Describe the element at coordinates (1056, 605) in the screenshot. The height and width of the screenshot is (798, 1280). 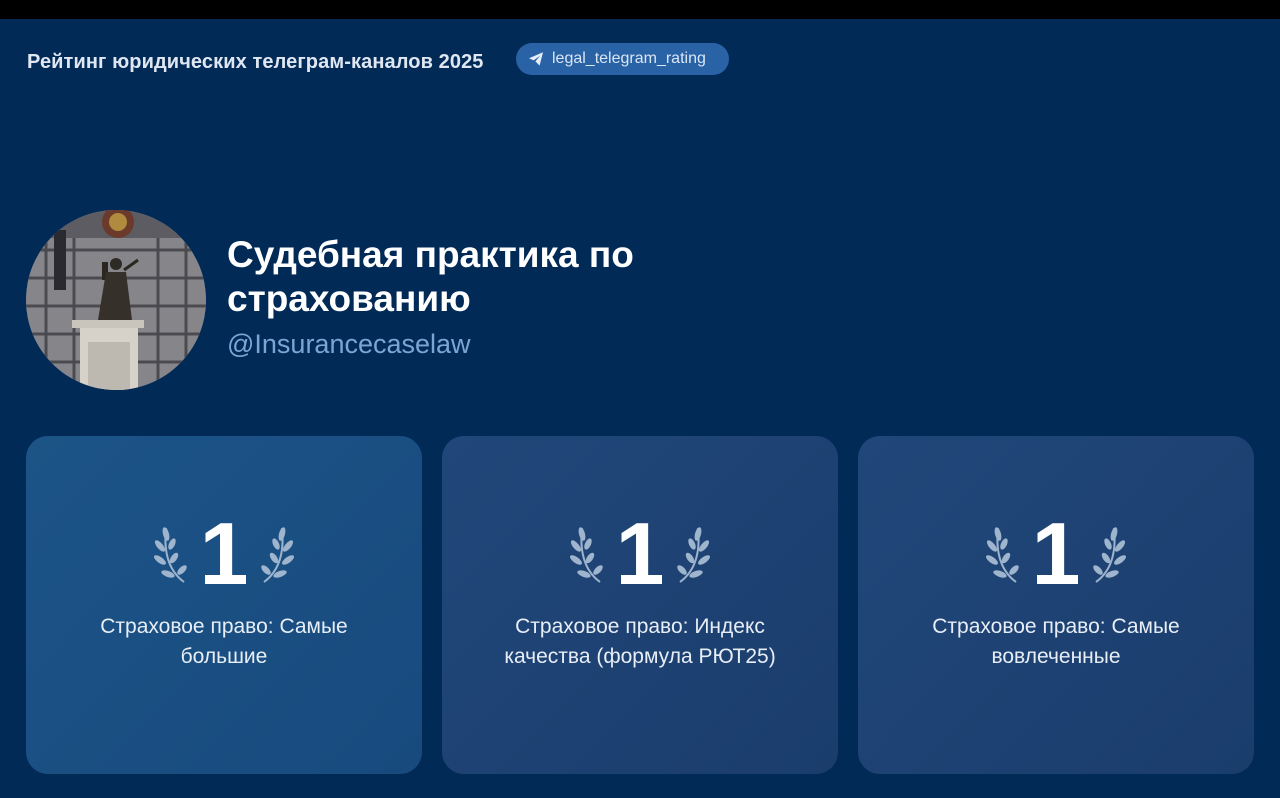
I see `rating-card-most-engaged: 1 Страховое право: Самые вовлеченные` at that location.